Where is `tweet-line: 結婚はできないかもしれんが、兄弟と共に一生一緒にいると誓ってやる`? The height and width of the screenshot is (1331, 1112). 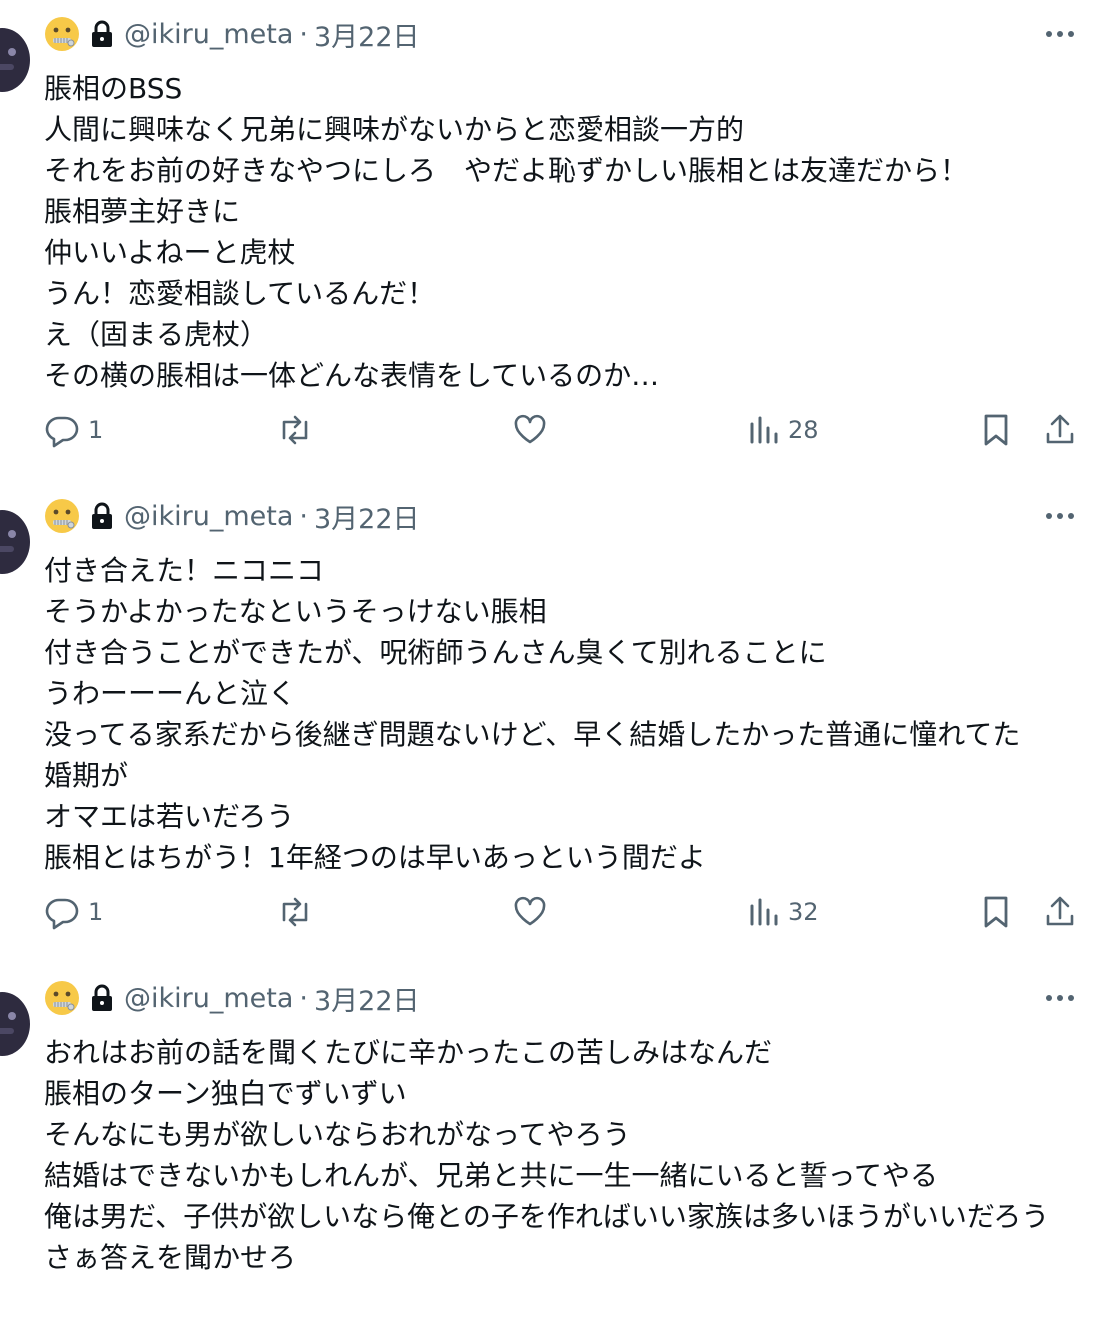 tweet-line: 結婚はできないかもしれんが、兄弟と共に一生一緒にいると誓ってやる is located at coordinates (491, 1175).